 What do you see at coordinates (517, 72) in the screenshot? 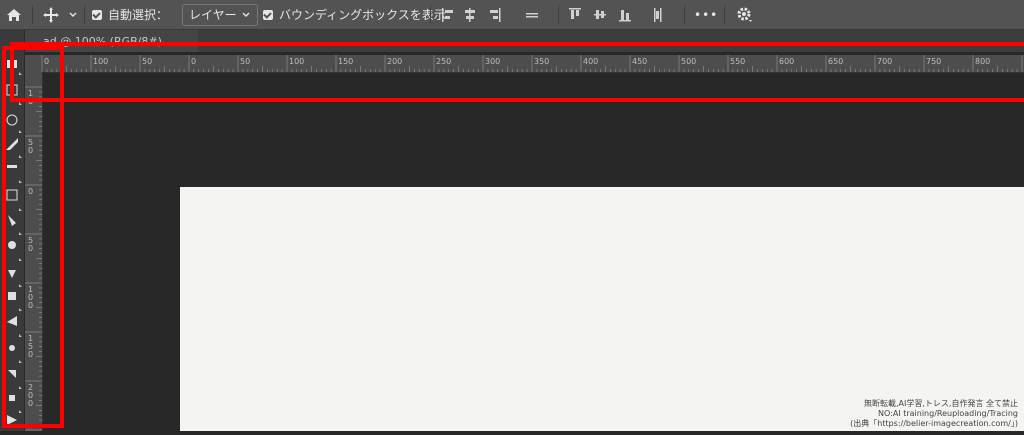
I see `highlight-horizontal-ruler` at bounding box center [517, 72].